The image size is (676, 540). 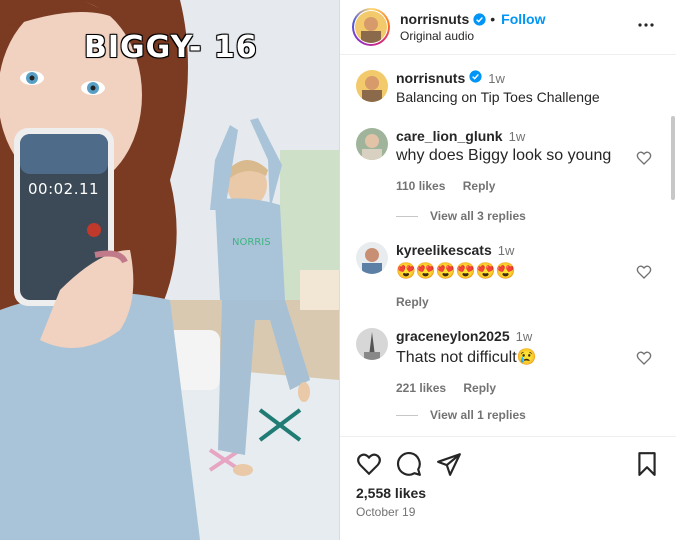 I want to click on view-replies-label: View all 3 replies, so click(x=478, y=216).